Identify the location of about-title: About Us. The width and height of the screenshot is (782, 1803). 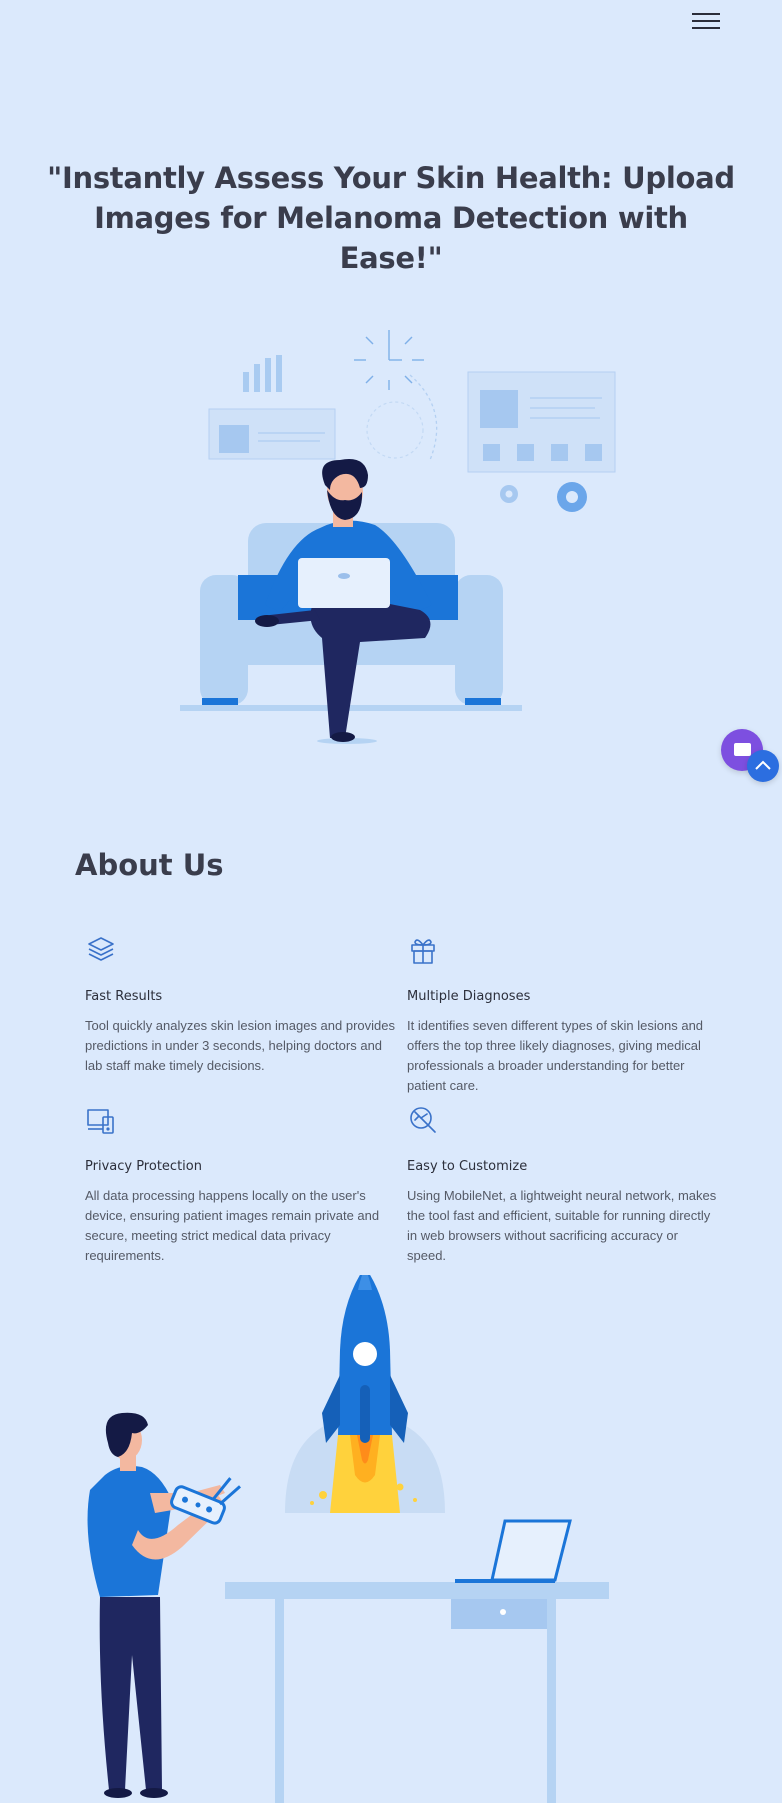
(149, 865).